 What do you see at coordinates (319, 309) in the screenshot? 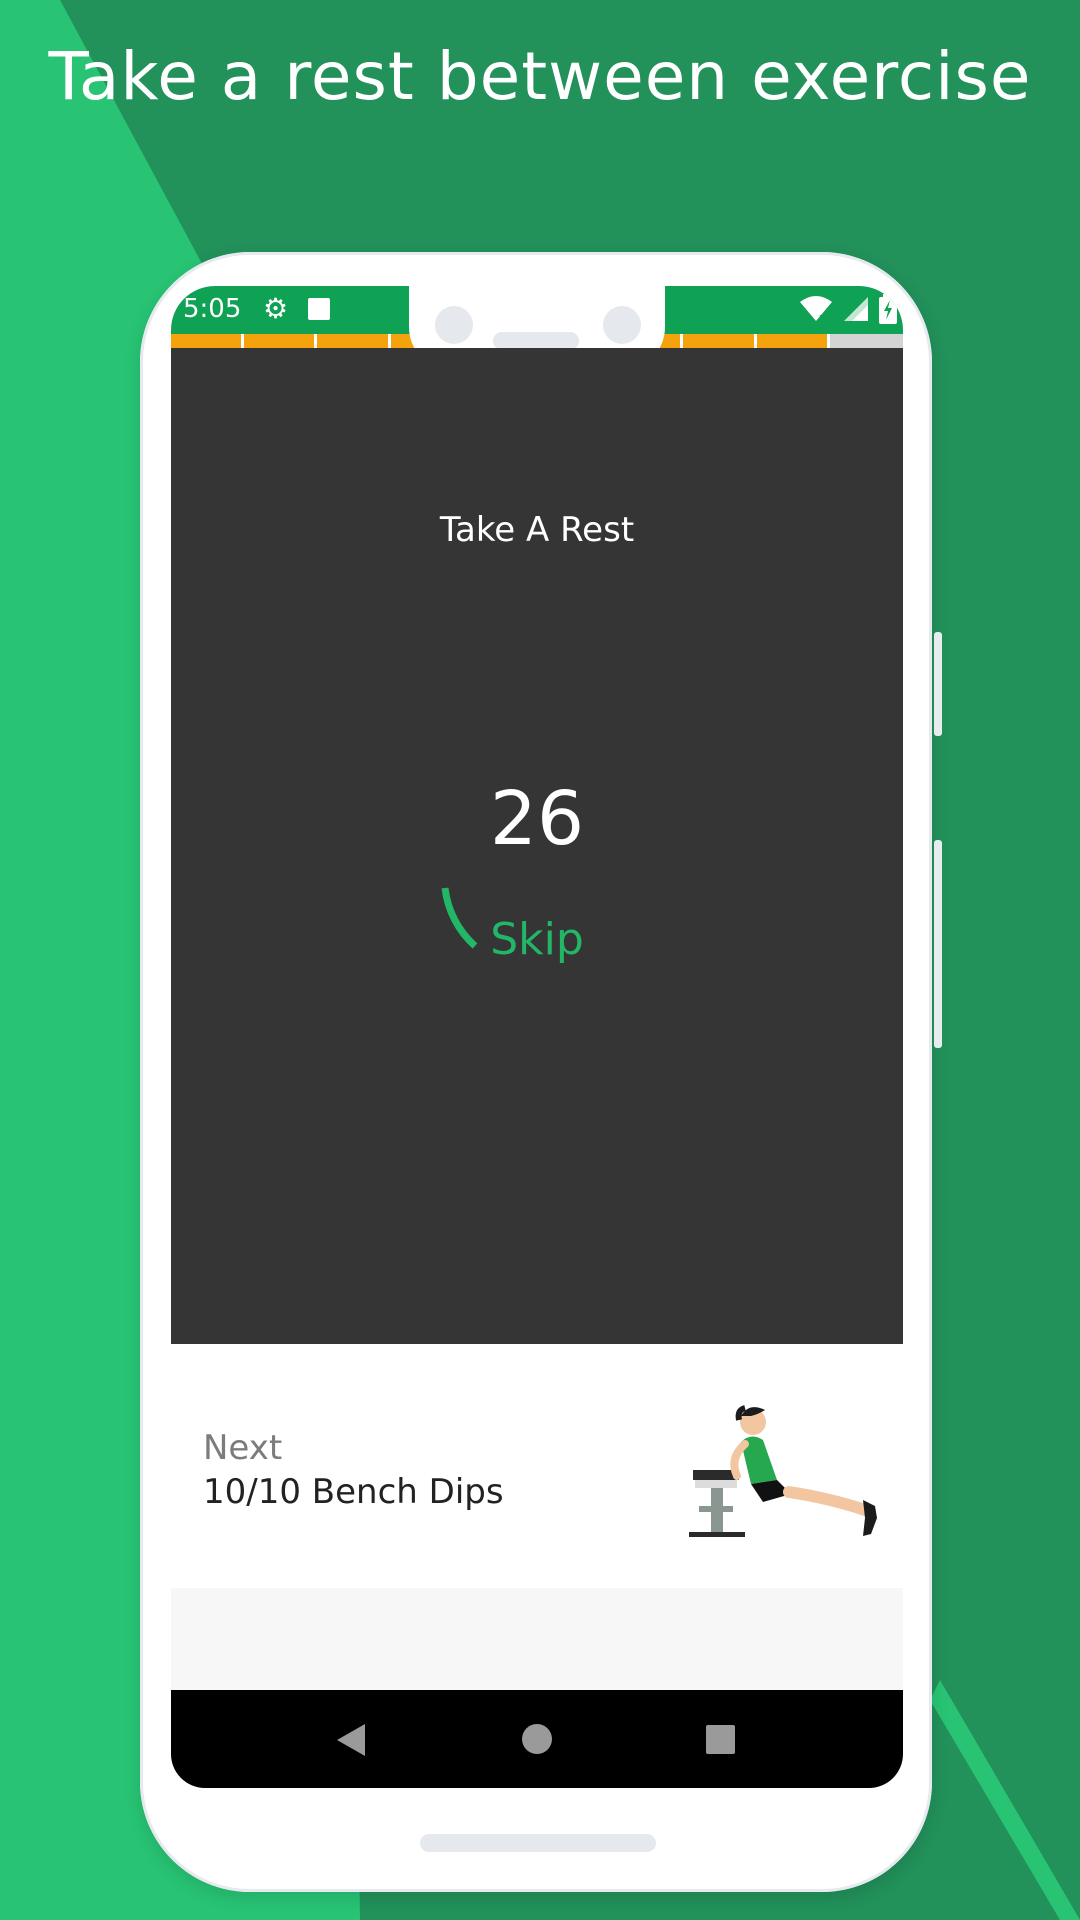
I see `square-notification-icon` at bounding box center [319, 309].